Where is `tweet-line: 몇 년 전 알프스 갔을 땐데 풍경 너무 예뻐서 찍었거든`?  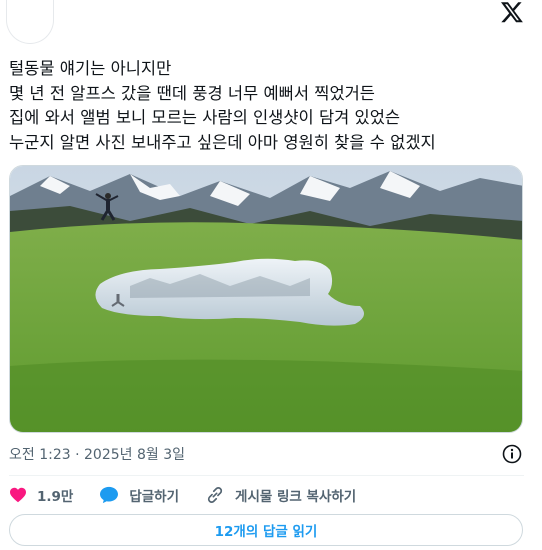 tweet-line: 몇 년 전 알프스 갔을 땐데 풍경 너무 예뻐서 찍었거든 is located at coordinates (192, 93).